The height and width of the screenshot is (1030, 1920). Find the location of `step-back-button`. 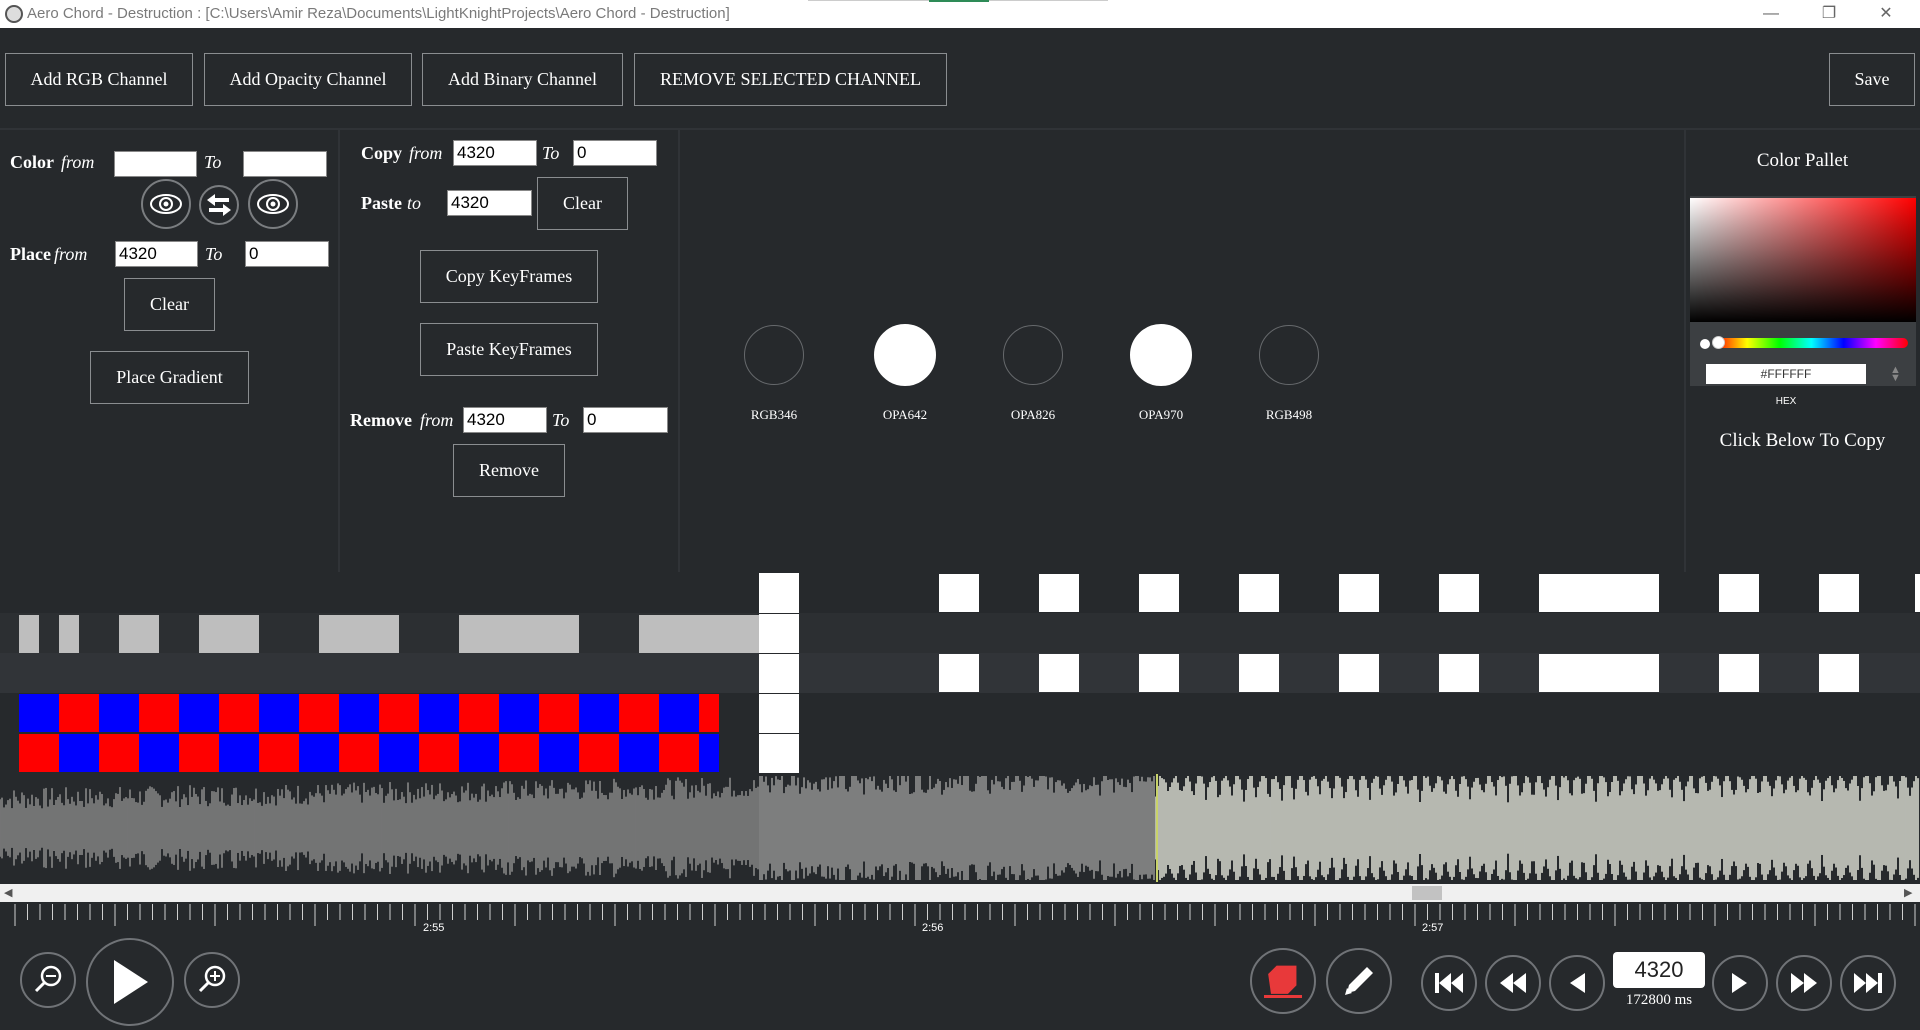

step-back-button is located at coordinates (1577, 983).